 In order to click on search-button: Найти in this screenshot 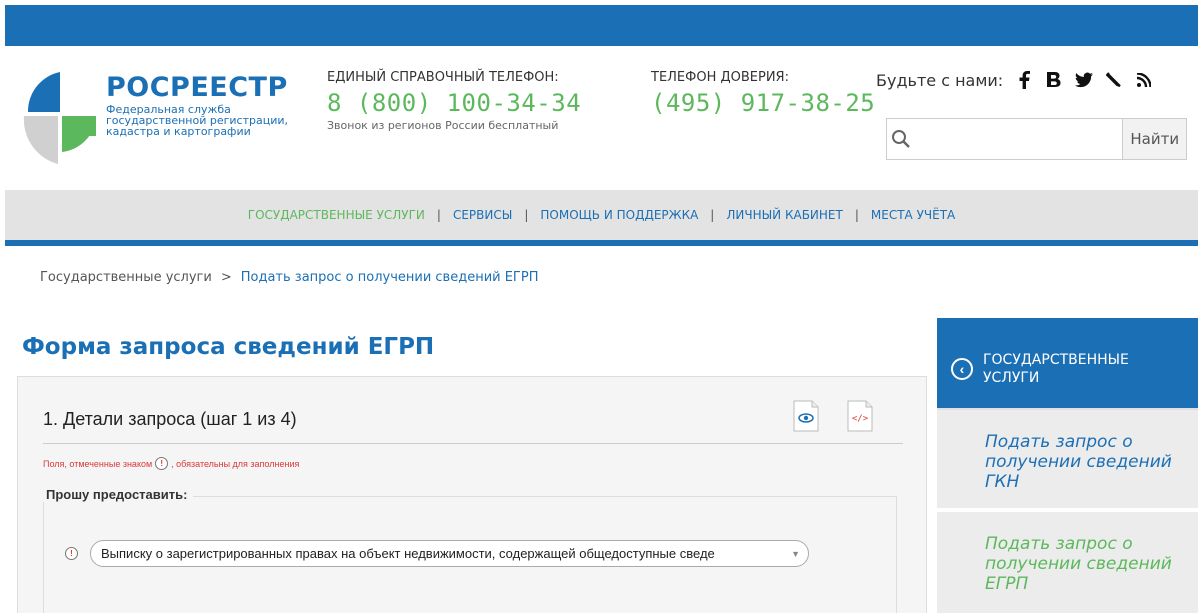, I will do `click(1154, 139)`.